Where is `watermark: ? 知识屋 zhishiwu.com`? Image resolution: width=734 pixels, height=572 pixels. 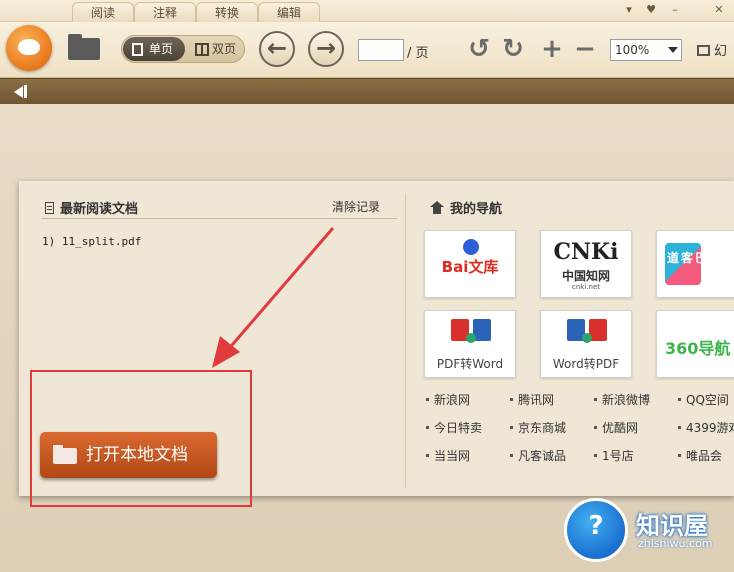
watermark: ? 知识屋 zhishiwu.com is located at coordinates (648, 533).